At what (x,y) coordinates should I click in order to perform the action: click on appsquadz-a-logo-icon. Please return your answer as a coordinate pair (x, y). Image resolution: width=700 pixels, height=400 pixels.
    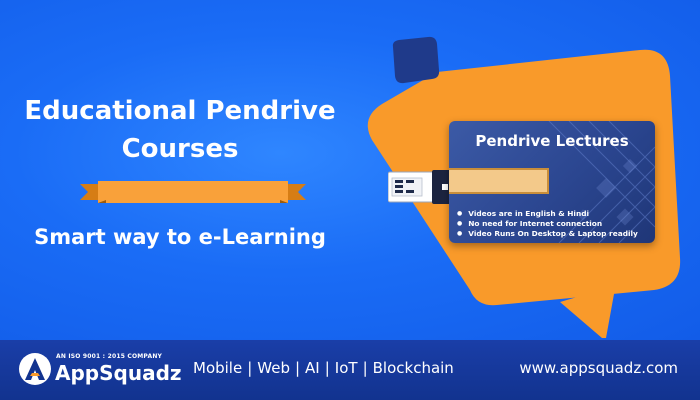
    Looking at the image, I should click on (35, 369).